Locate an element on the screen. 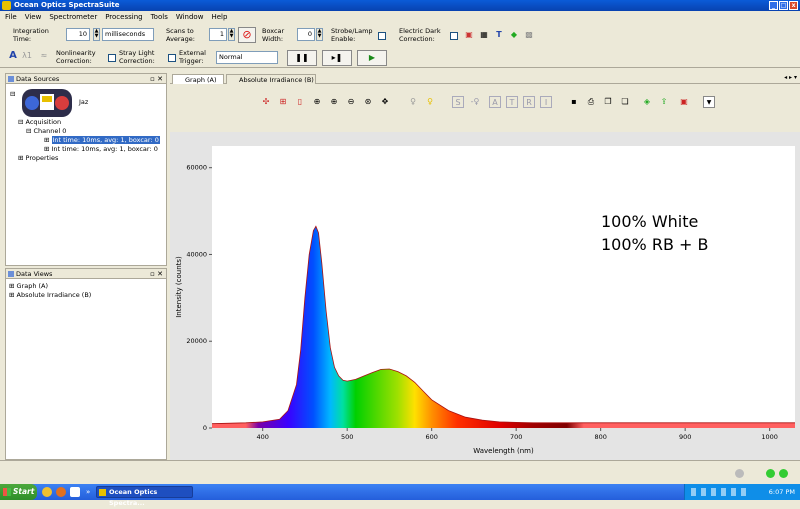  device-node: ⊟ is located at coordinates (12, 94).